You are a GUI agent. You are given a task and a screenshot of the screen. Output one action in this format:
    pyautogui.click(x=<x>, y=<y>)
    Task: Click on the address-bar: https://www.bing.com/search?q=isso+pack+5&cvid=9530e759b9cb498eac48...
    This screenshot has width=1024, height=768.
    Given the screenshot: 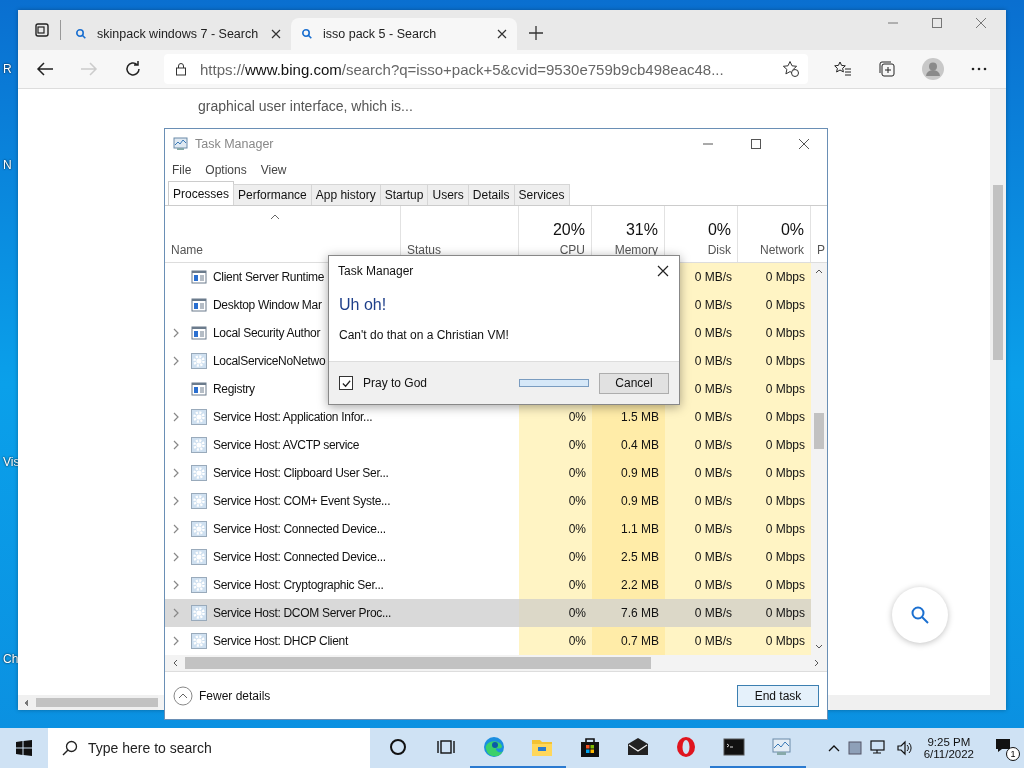 What is the action you would take?
    pyautogui.click(x=486, y=69)
    